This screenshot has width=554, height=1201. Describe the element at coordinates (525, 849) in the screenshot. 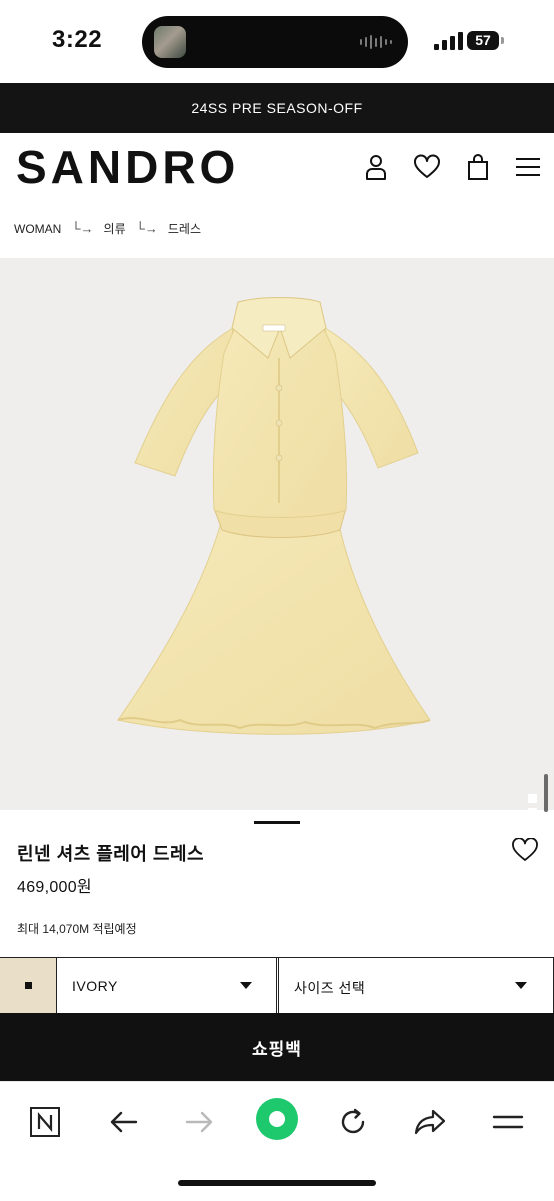

I see `wishlist-heart-icon` at that location.